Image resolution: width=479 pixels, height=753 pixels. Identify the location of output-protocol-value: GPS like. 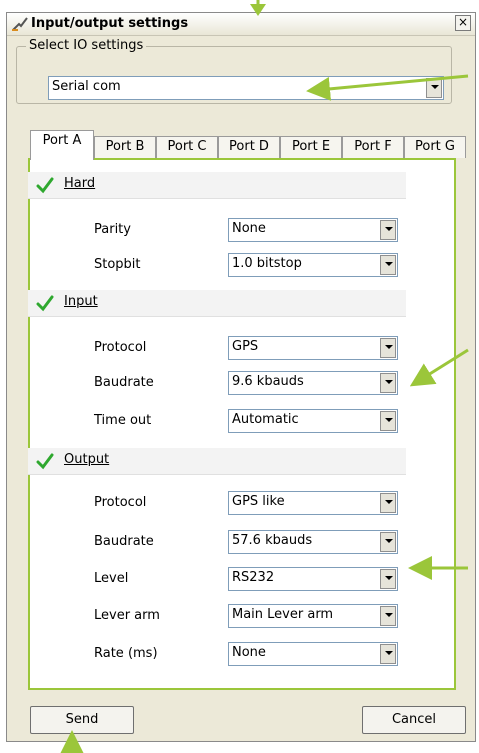
(258, 501).